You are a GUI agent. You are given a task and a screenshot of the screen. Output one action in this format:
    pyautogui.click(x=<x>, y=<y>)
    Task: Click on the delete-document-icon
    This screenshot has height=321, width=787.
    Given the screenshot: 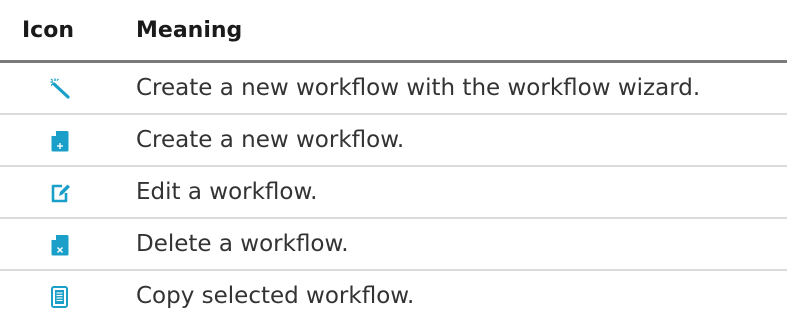 What is the action you would take?
    pyautogui.click(x=60, y=245)
    